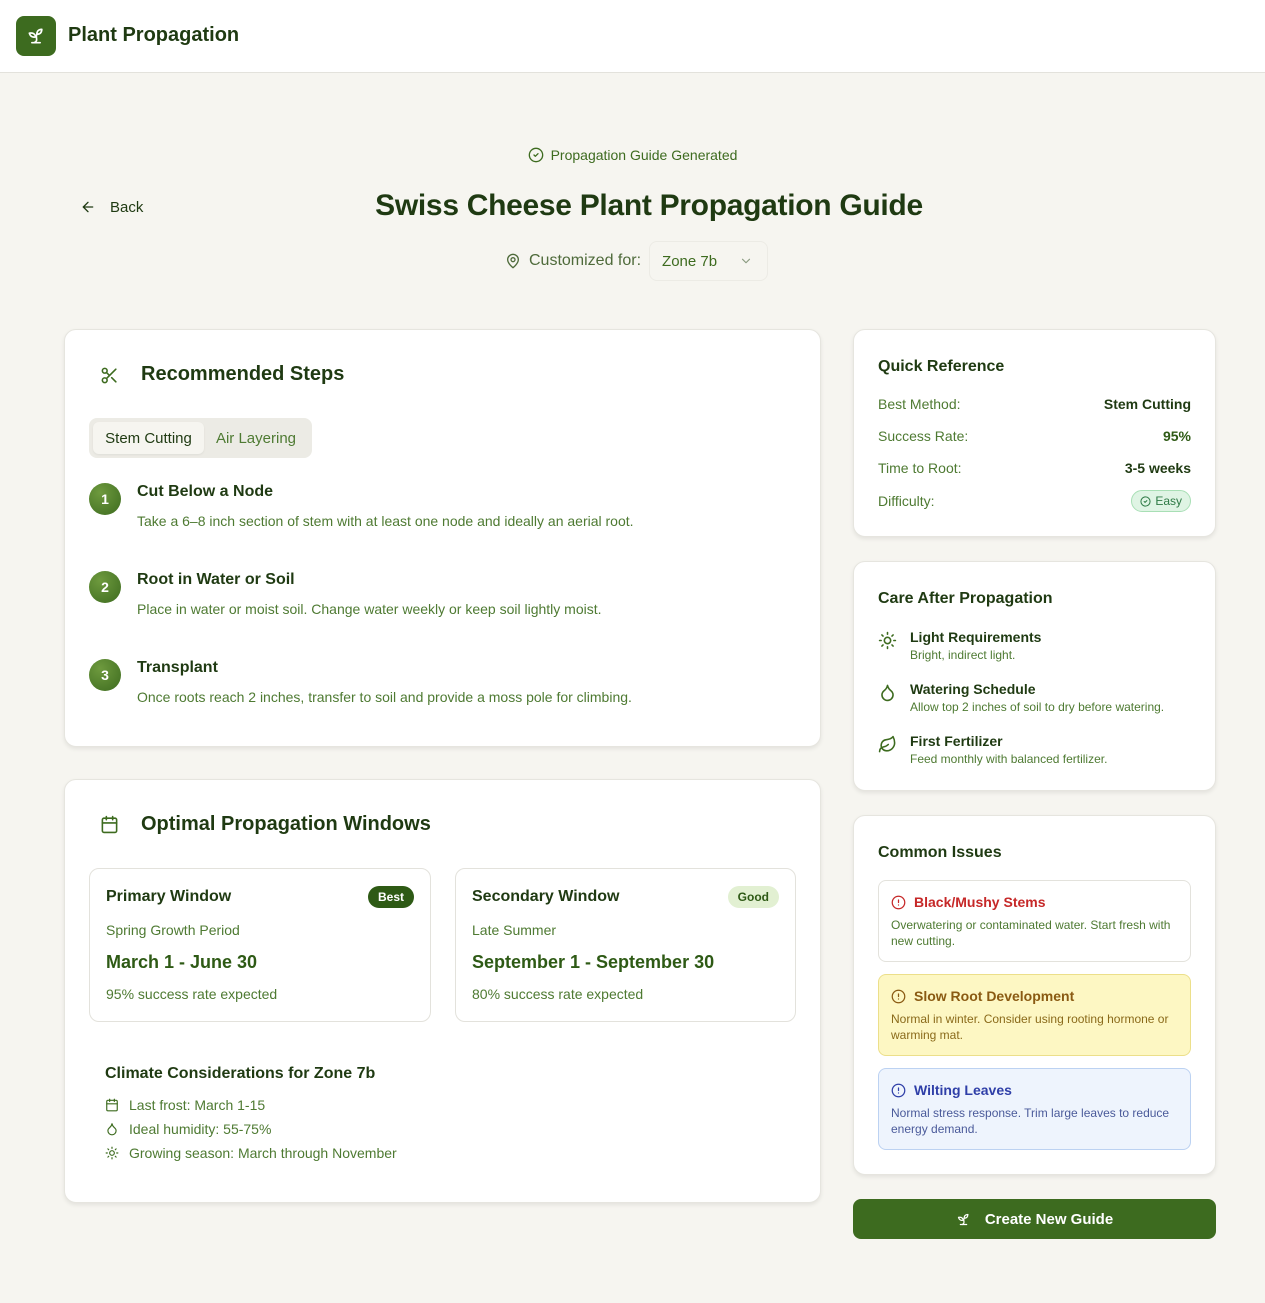 The height and width of the screenshot is (1303, 1265). I want to click on care-item-title: First Fertilizer, so click(956, 741).